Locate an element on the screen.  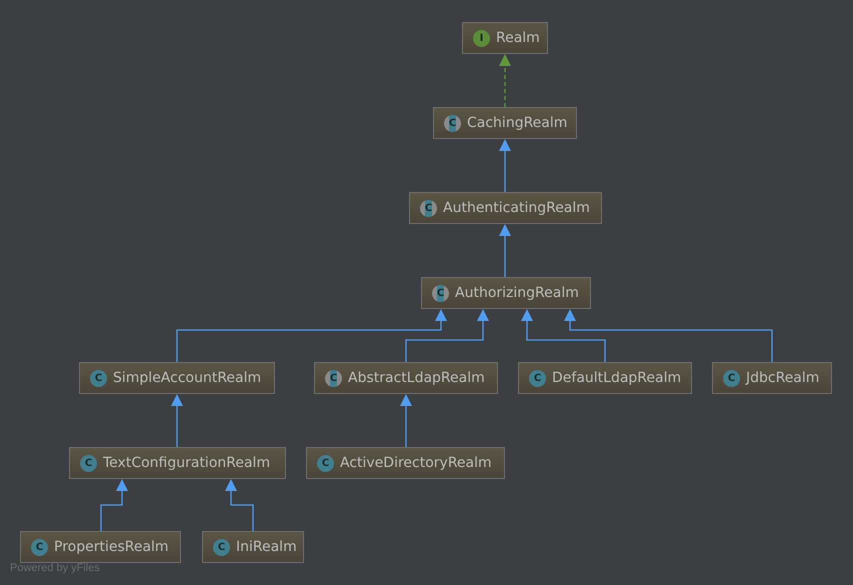
class-name: IniRealm is located at coordinates (266, 547).